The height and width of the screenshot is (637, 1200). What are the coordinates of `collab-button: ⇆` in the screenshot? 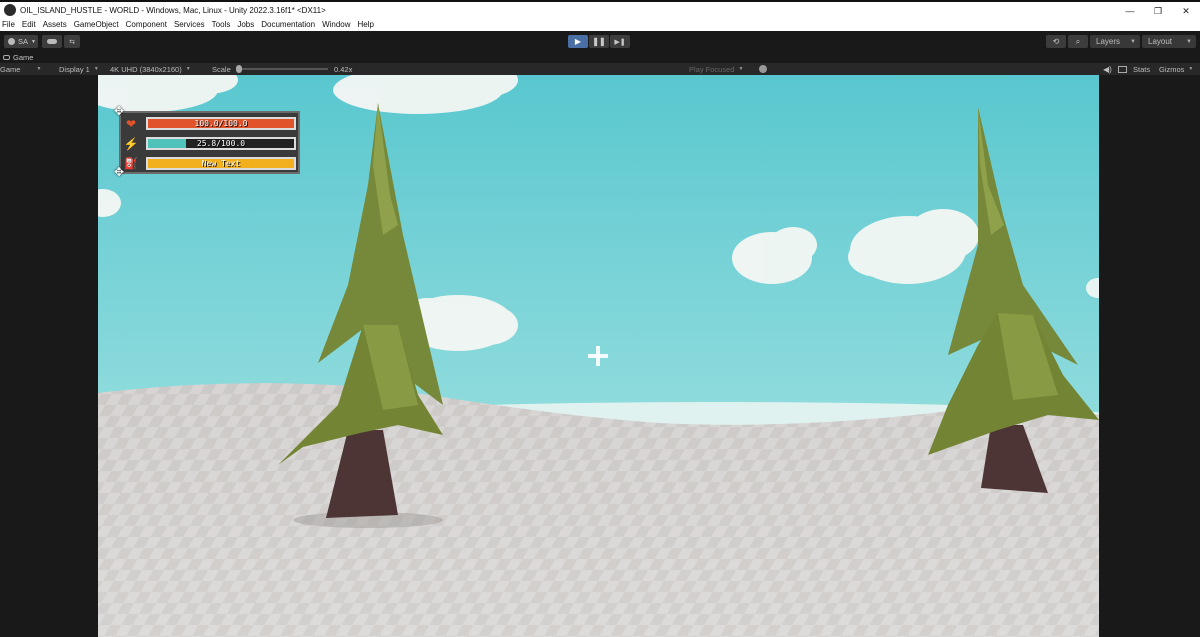 It's located at (72, 41).